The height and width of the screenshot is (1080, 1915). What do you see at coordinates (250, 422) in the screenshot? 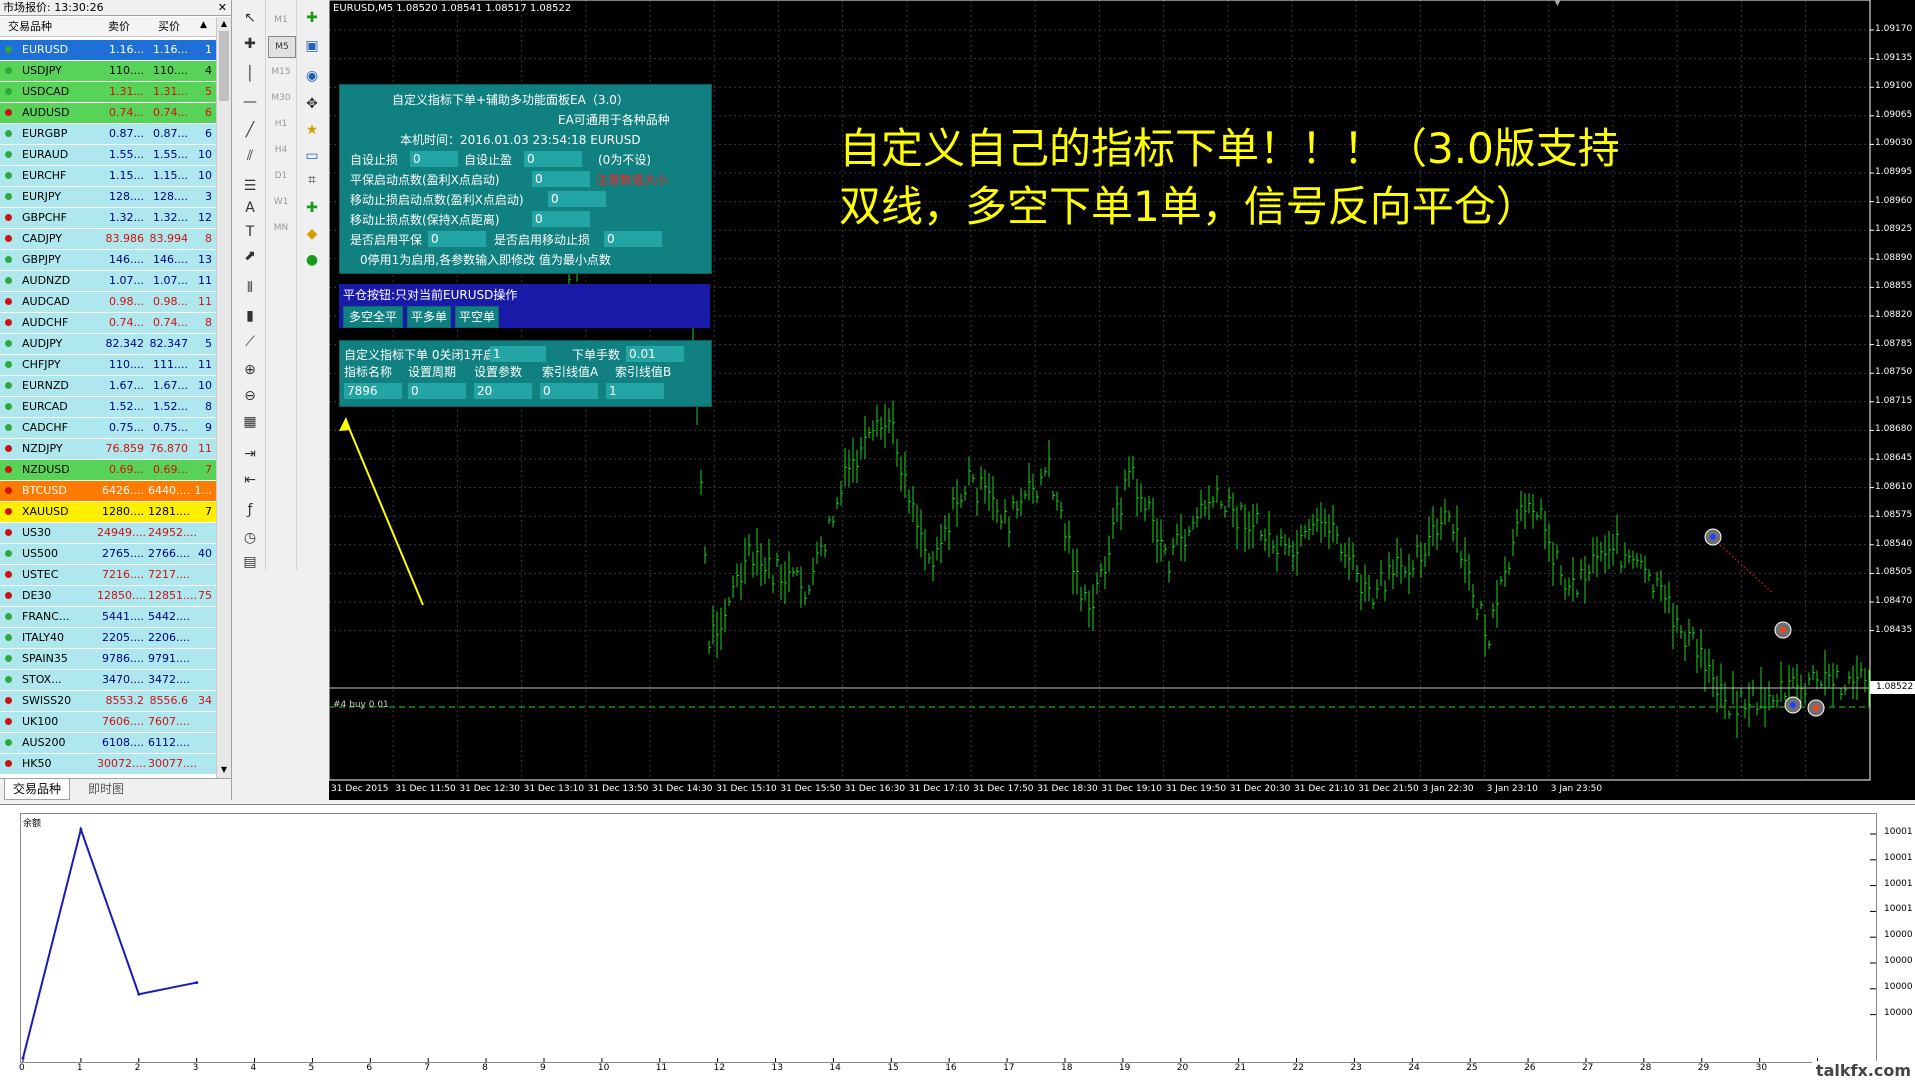
I see `tile-windows-icon: ▦` at bounding box center [250, 422].